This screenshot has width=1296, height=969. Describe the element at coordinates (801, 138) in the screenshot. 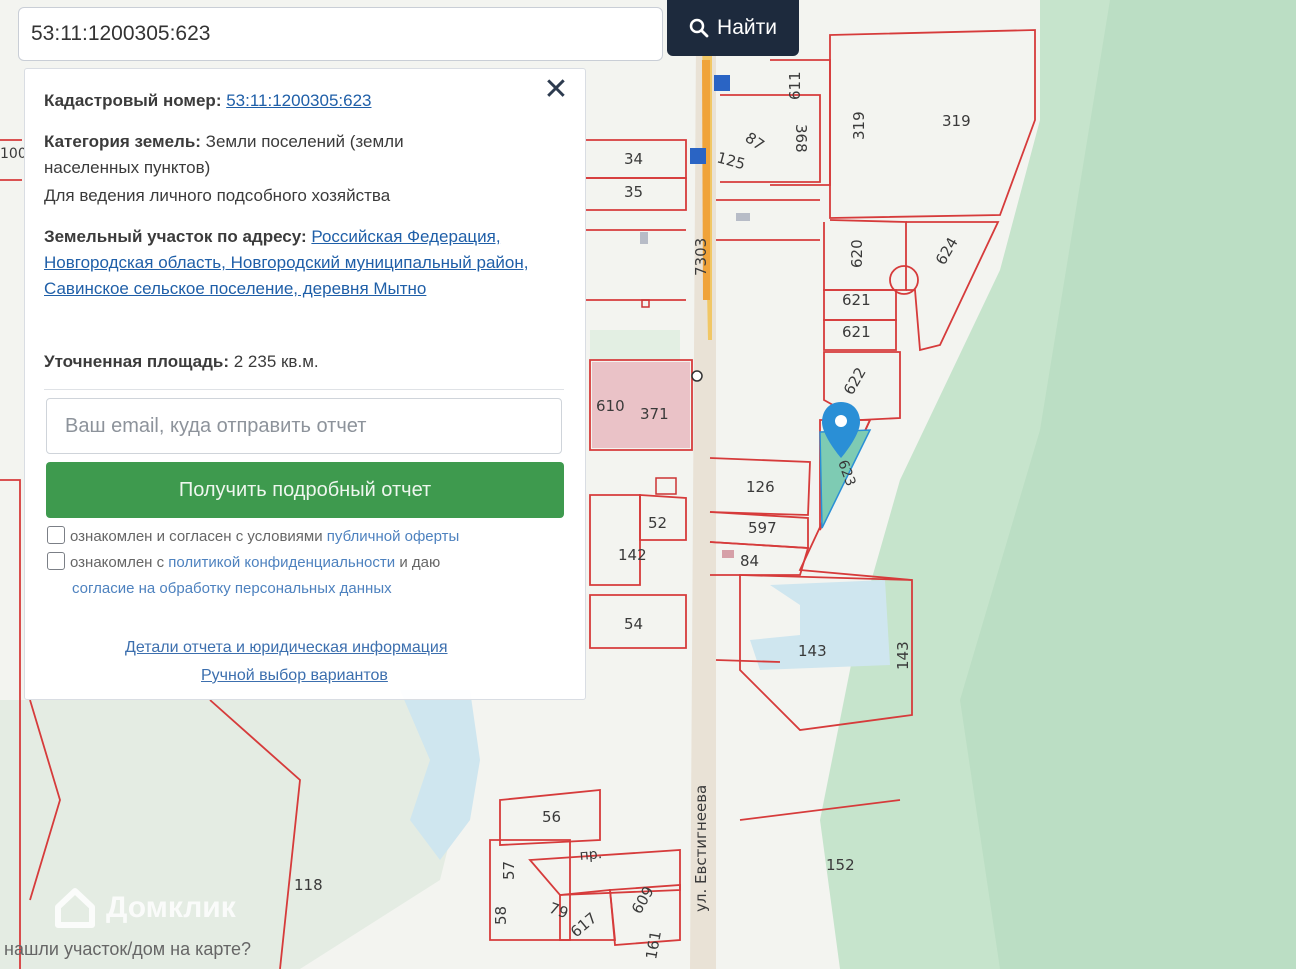

I see `parcel-label: 368` at that location.